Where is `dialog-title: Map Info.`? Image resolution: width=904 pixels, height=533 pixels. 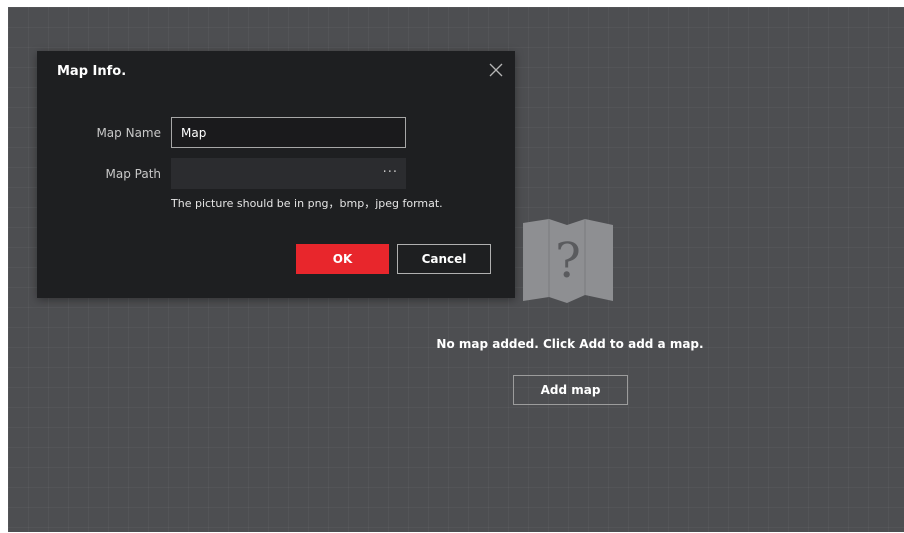
dialog-title: Map Info. is located at coordinates (92, 71).